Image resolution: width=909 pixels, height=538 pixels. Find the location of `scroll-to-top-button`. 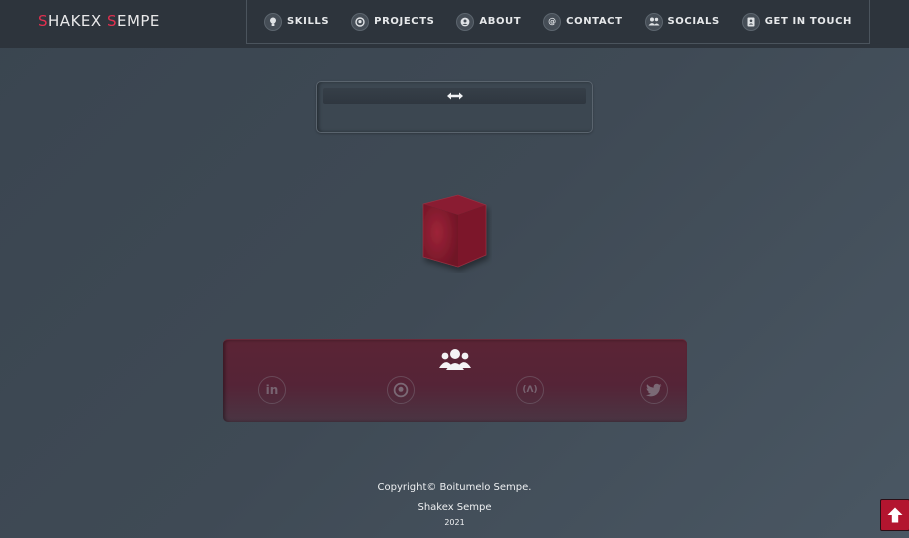

scroll-to-top-button is located at coordinates (894, 515).